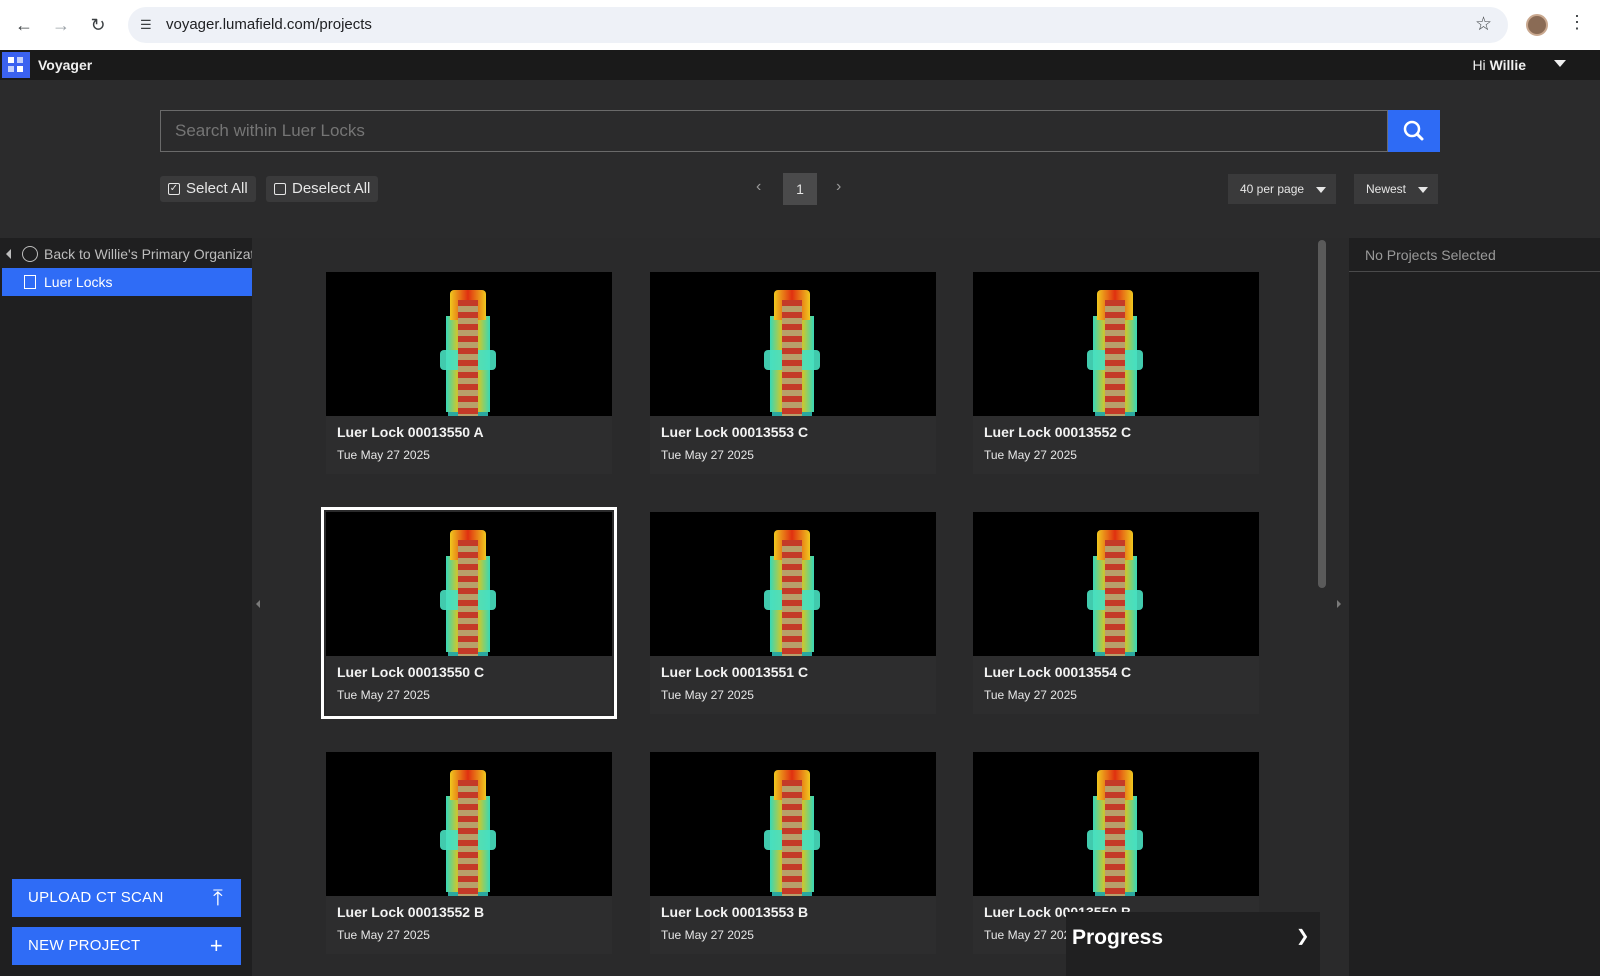 The width and height of the screenshot is (1600, 976). Describe the element at coordinates (78, 282) in the screenshot. I see `sidebar-item-label: Luer Locks` at that location.